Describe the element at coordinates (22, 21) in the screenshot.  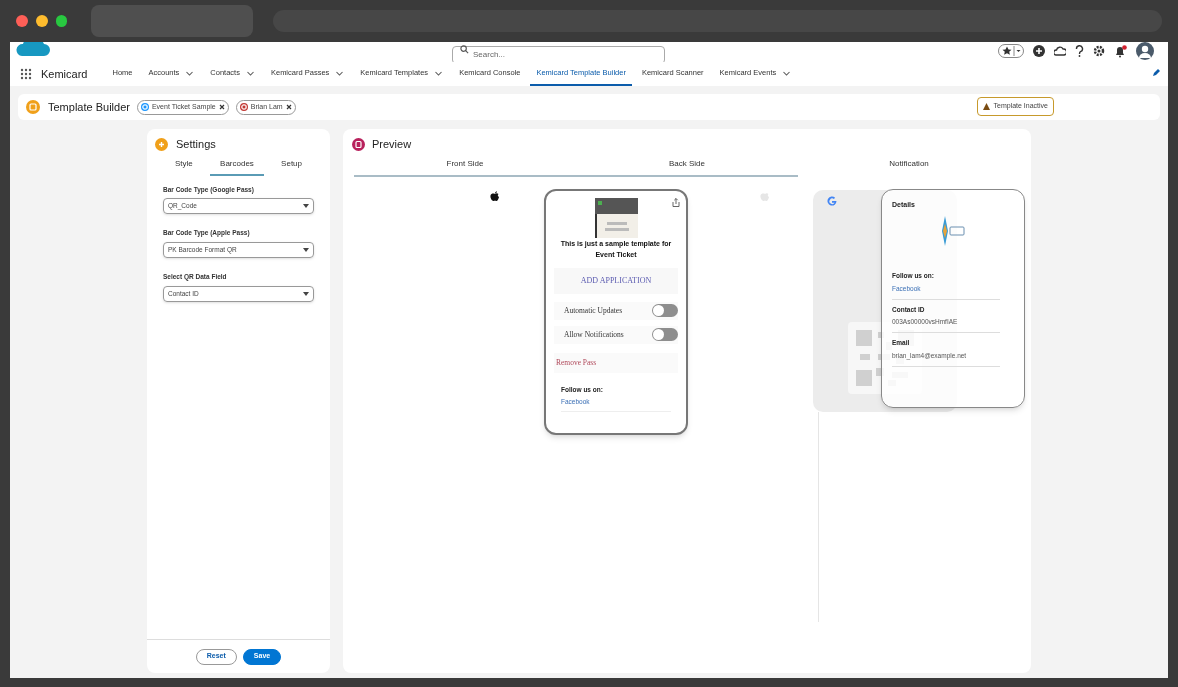
I see `close-window-button` at that location.